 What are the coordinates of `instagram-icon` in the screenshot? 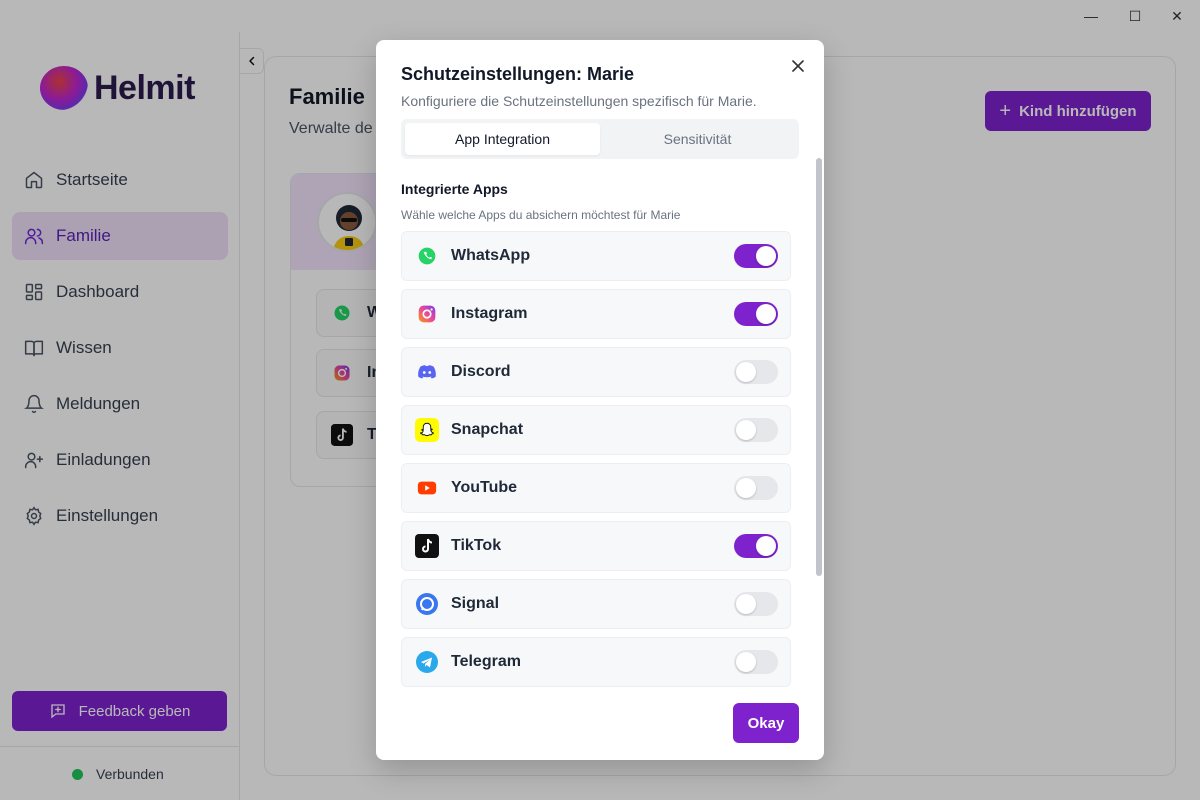 It's located at (427, 314).